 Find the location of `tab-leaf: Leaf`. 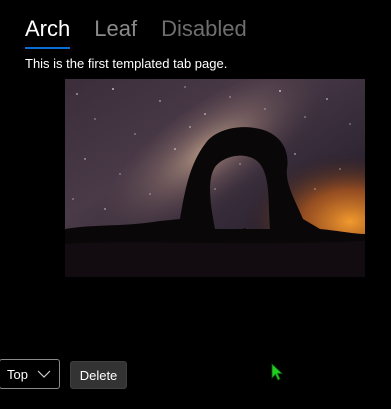

tab-leaf: Leaf is located at coordinates (115, 29).